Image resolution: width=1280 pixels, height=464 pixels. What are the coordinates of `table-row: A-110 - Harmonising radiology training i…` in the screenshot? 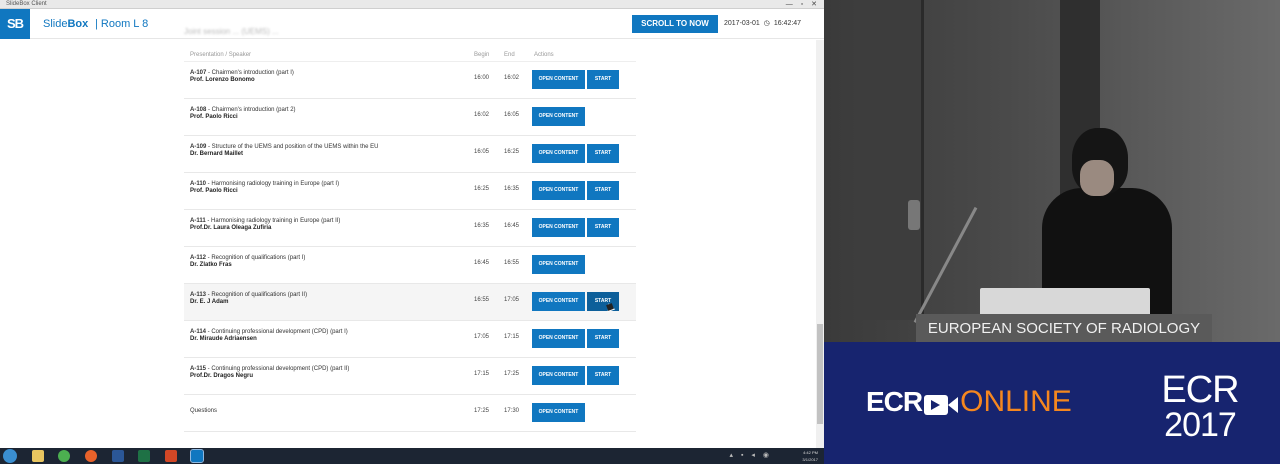 It's located at (410, 191).